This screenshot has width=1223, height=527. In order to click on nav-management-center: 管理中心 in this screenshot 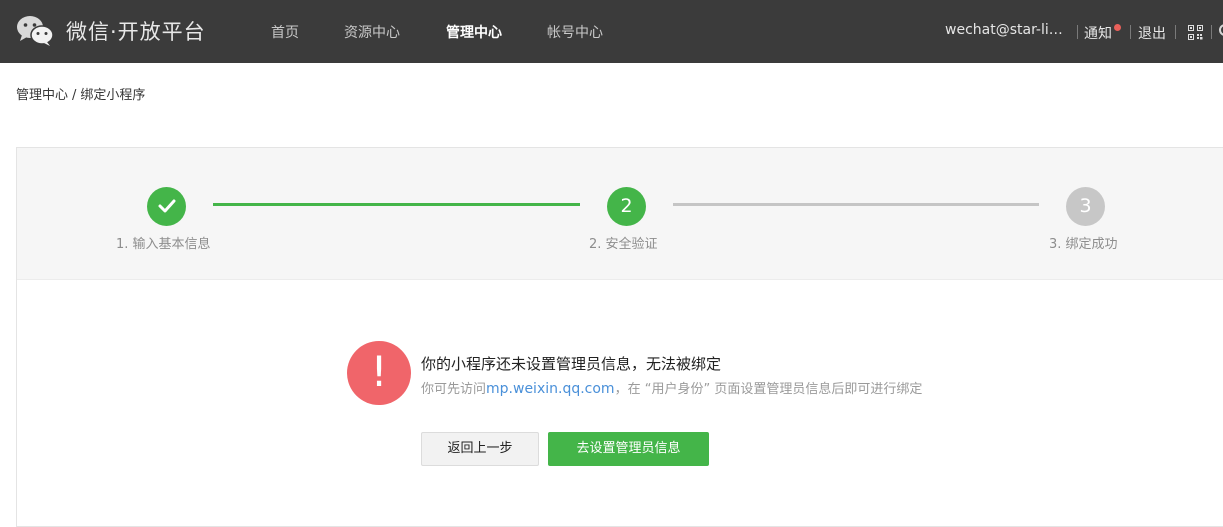, I will do `click(474, 32)`.